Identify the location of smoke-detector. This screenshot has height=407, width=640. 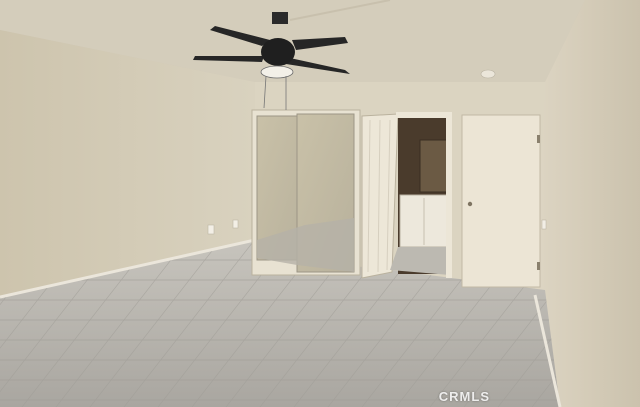
(488, 74).